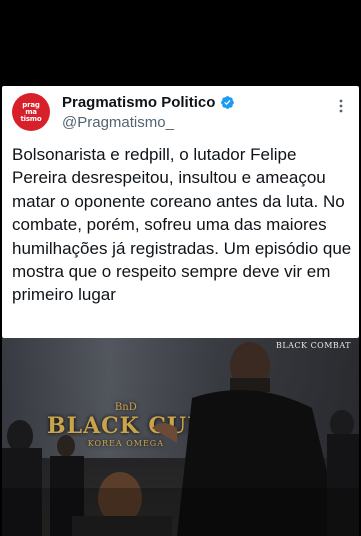 This screenshot has width=361, height=536. I want to click on author-name-row: Pragmatismo Politico, so click(148, 102).